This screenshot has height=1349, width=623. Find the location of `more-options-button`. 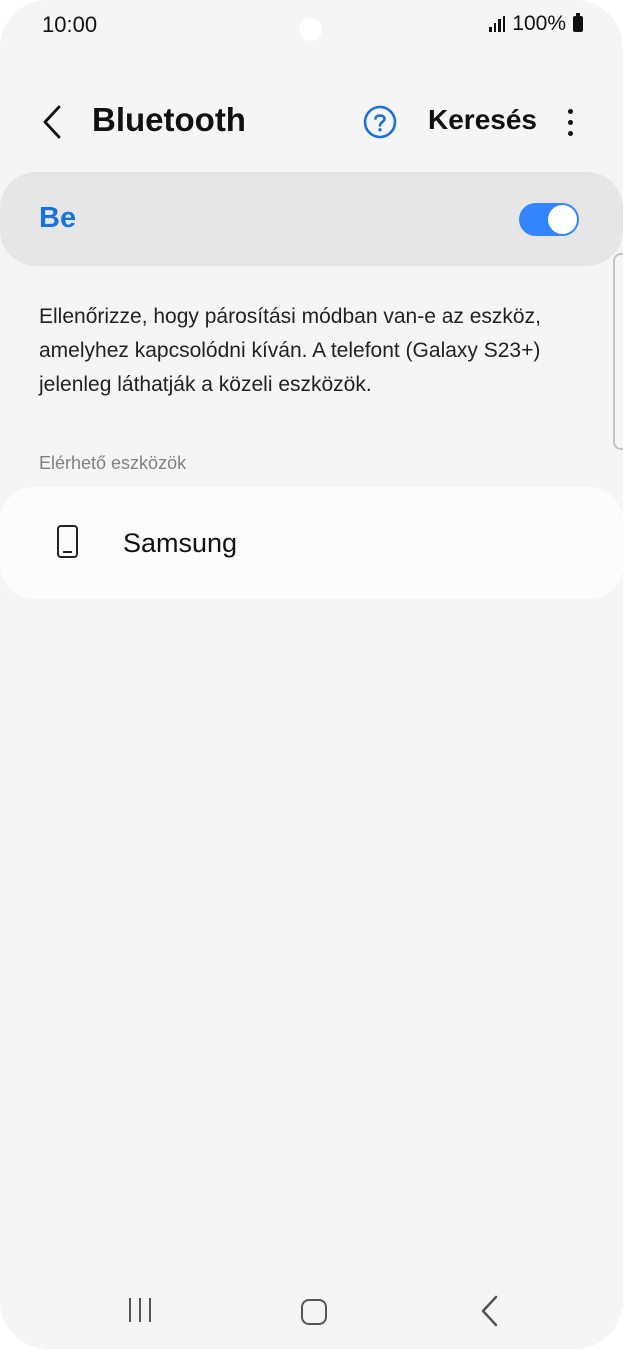

more-options-button is located at coordinates (570, 122).